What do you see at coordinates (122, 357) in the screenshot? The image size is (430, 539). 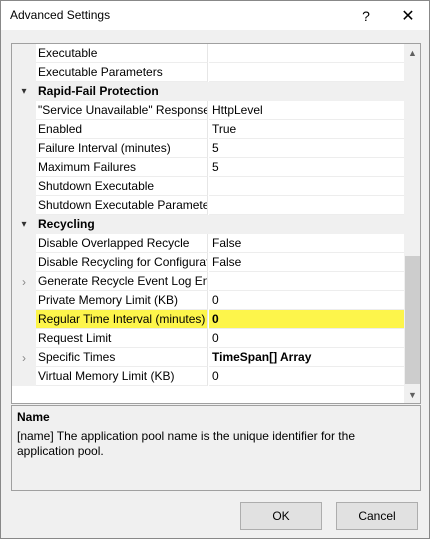 I see `property-name: Specific Times` at bounding box center [122, 357].